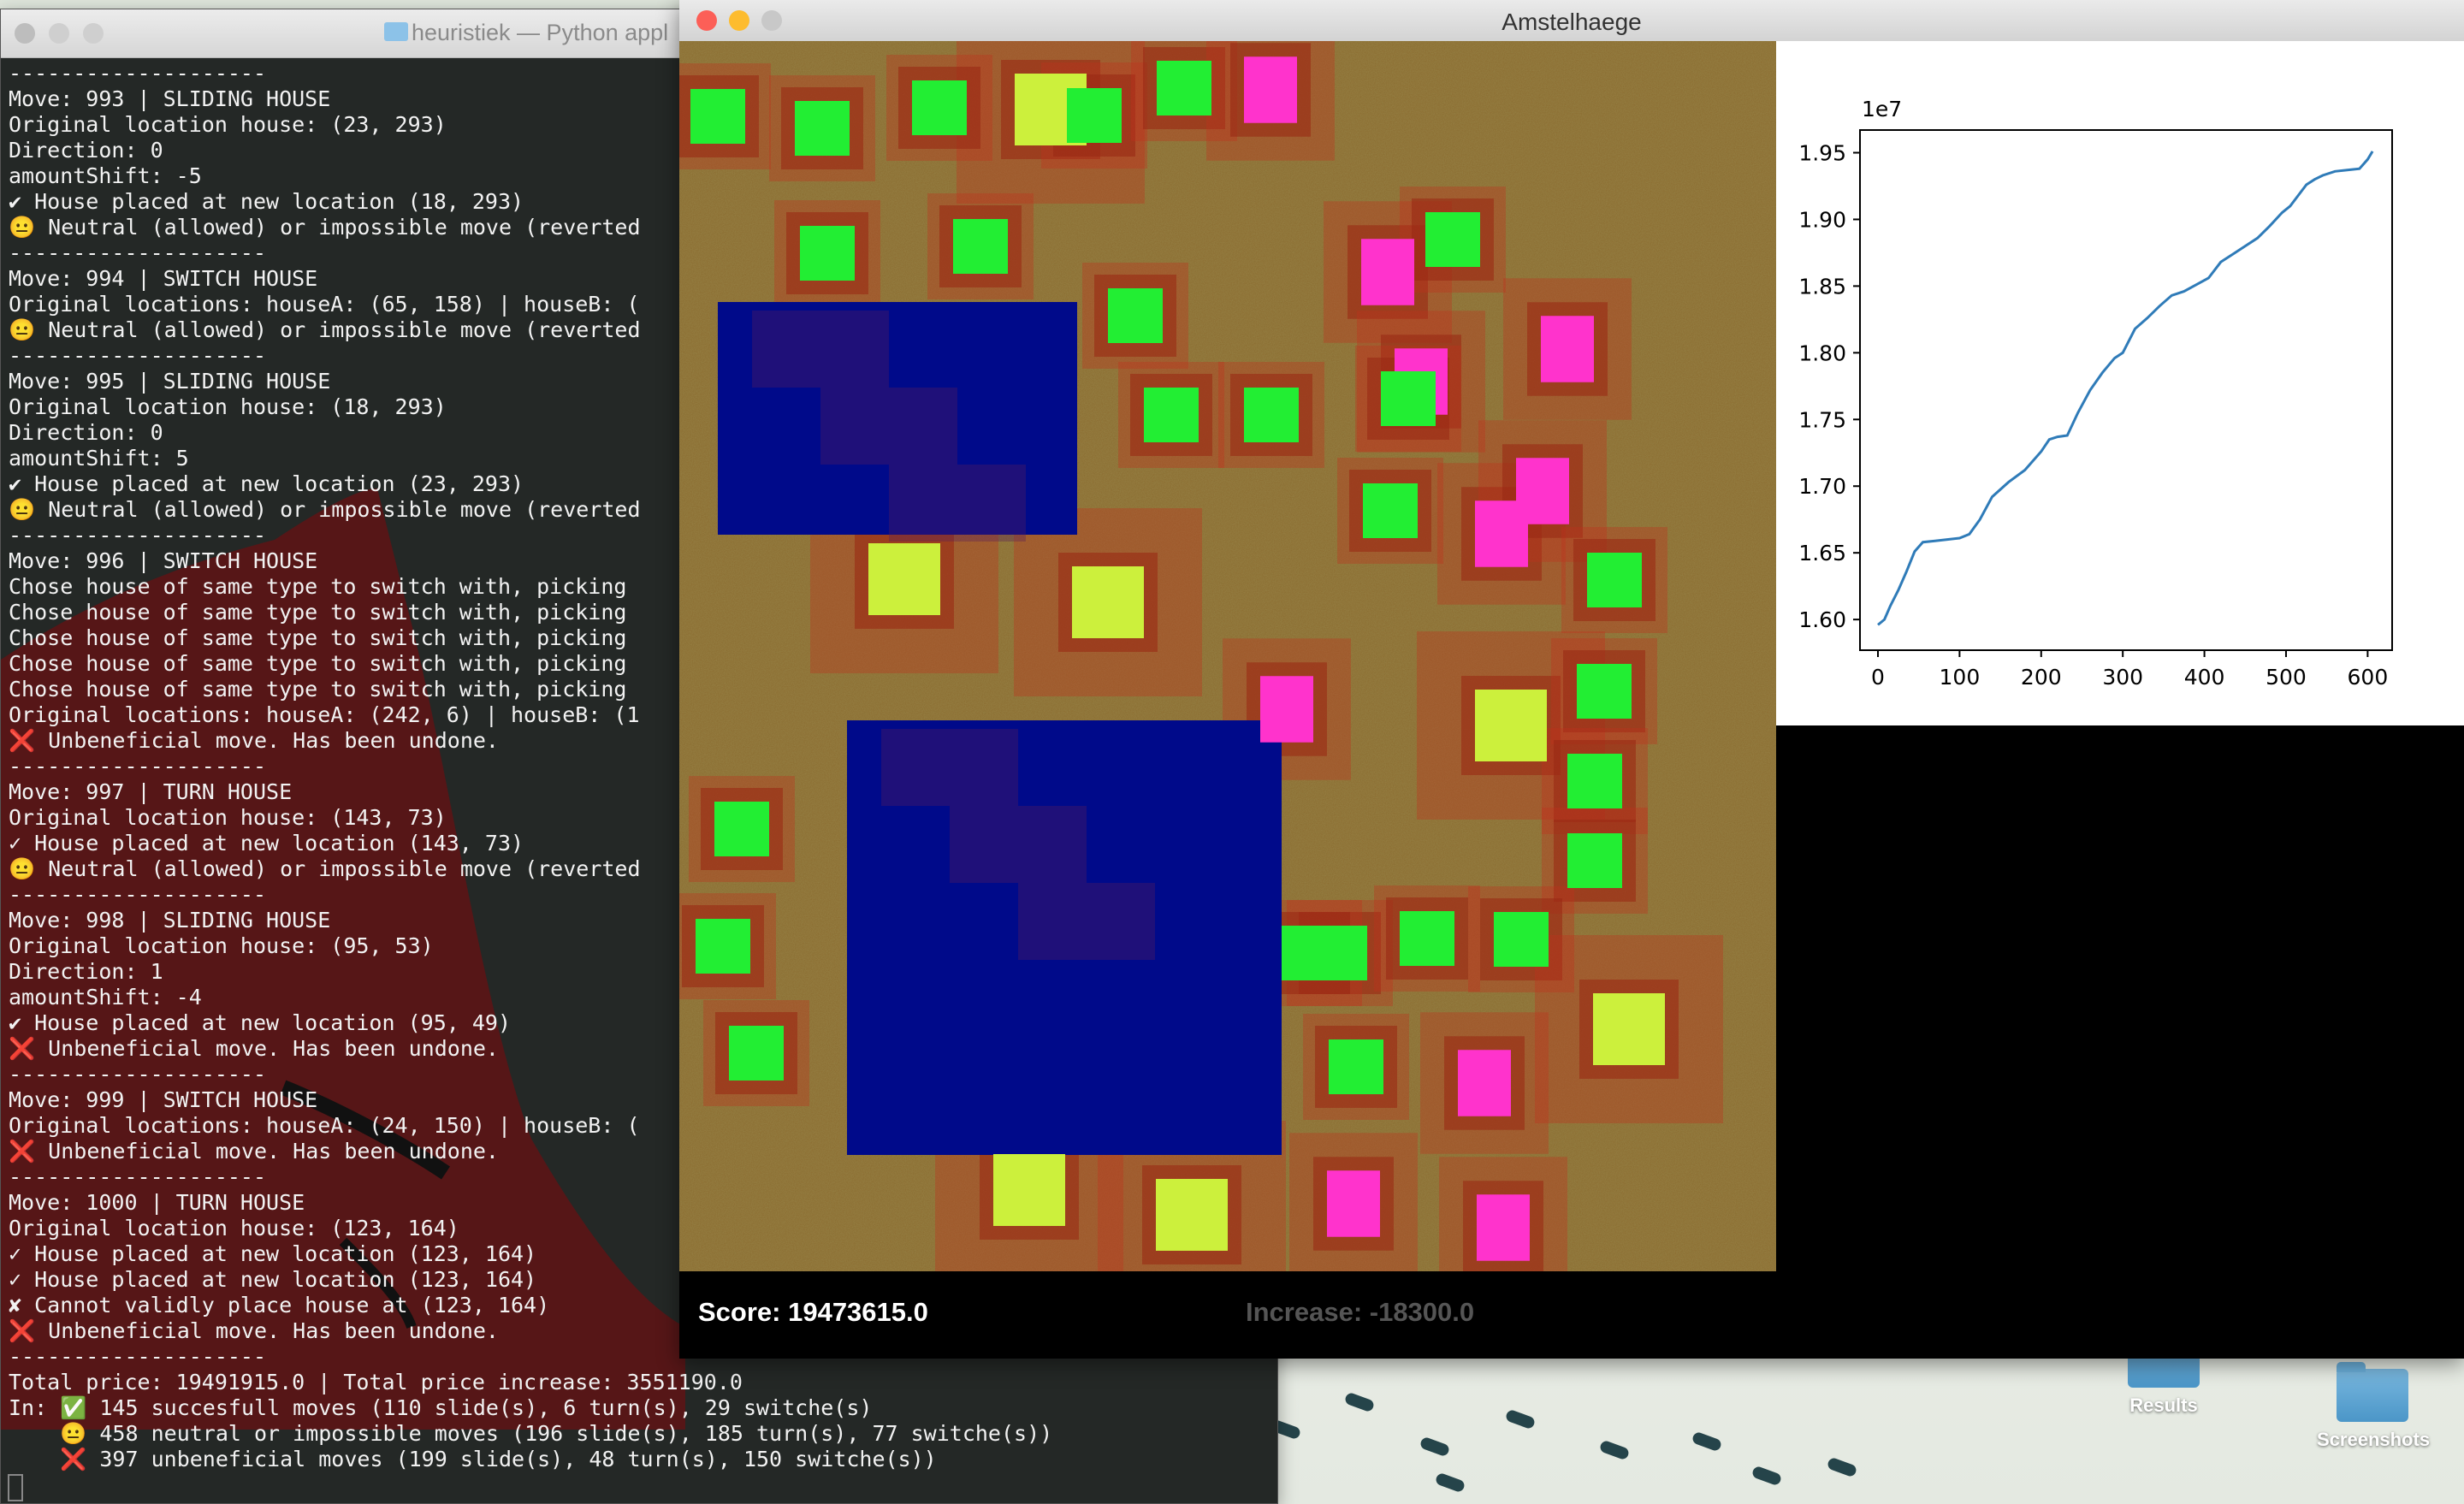 The image size is (2464, 1504). I want to click on y-tick-label: 1.70, so click(1822, 487).